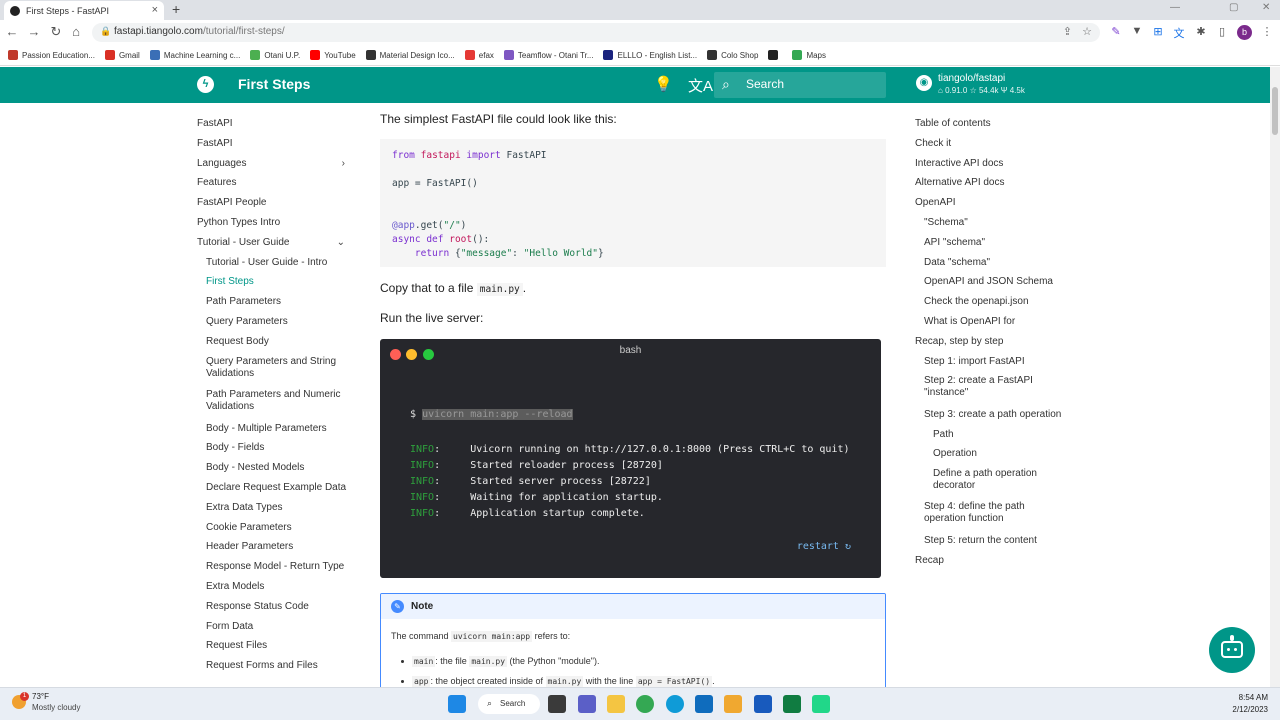 The height and width of the screenshot is (720, 1280). What do you see at coordinates (155, 10) in the screenshot?
I see `close-tab-icon: ×` at bounding box center [155, 10].